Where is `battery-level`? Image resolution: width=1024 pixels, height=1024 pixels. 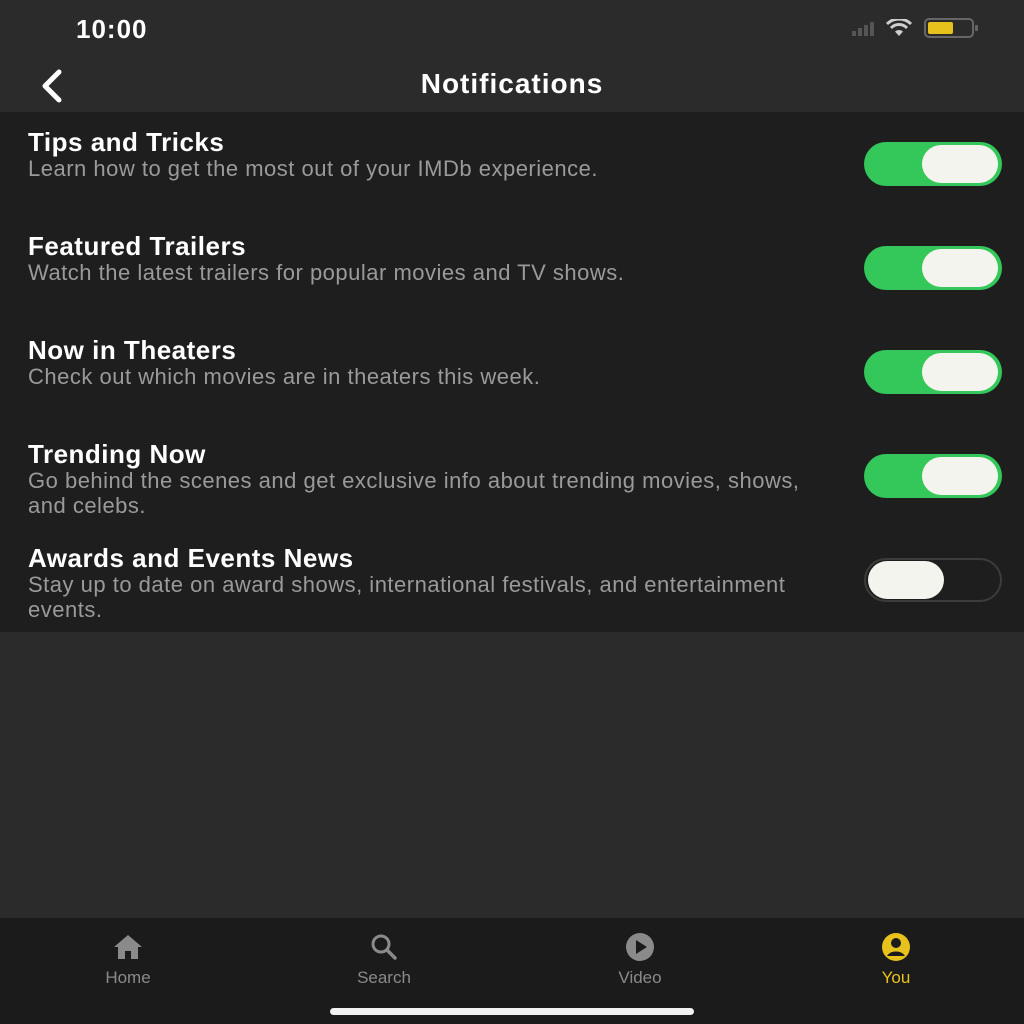
battery-level is located at coordinates (941, 28).